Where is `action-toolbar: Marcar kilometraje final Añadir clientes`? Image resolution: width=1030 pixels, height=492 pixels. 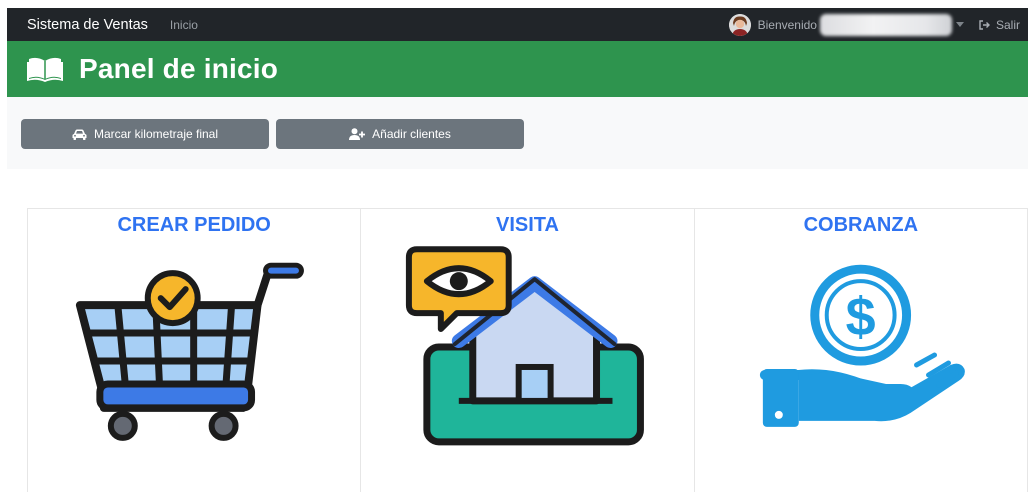
action-toolbar: Marcar kilometraje final Añadir clientes is located at coordinates (517, 133).